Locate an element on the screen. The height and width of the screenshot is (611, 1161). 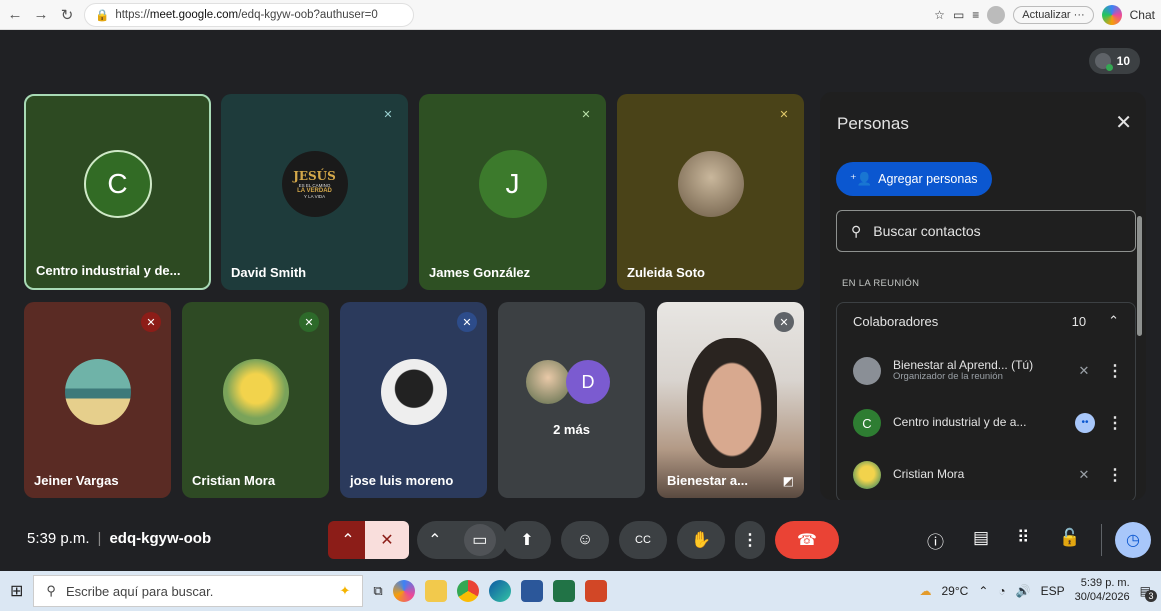
host-controls-icon: 🔓 is located at coordinates (1069, 538).